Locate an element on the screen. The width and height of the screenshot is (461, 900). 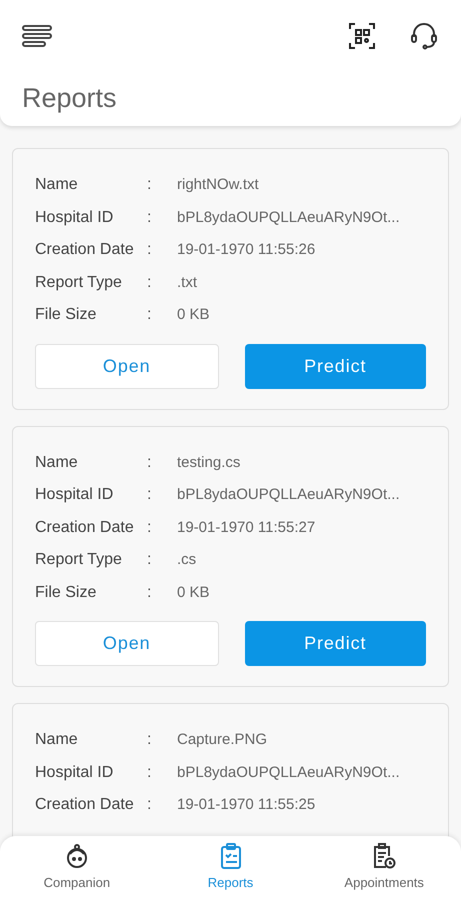
nav-tab: Companion is located at coordinates (77, 868).